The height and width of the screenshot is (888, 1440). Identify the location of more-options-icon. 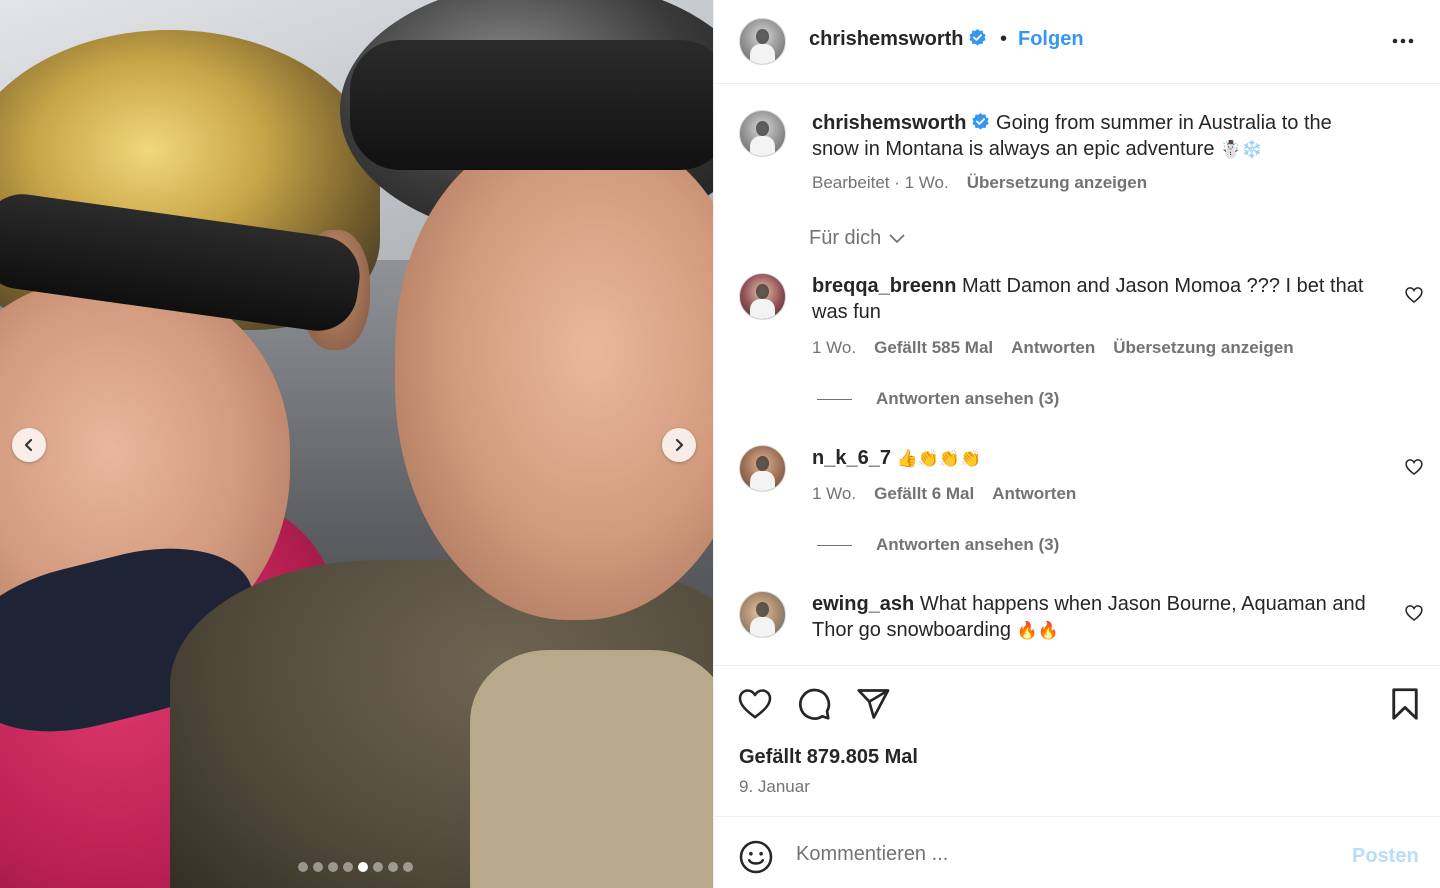
(1403, 41).